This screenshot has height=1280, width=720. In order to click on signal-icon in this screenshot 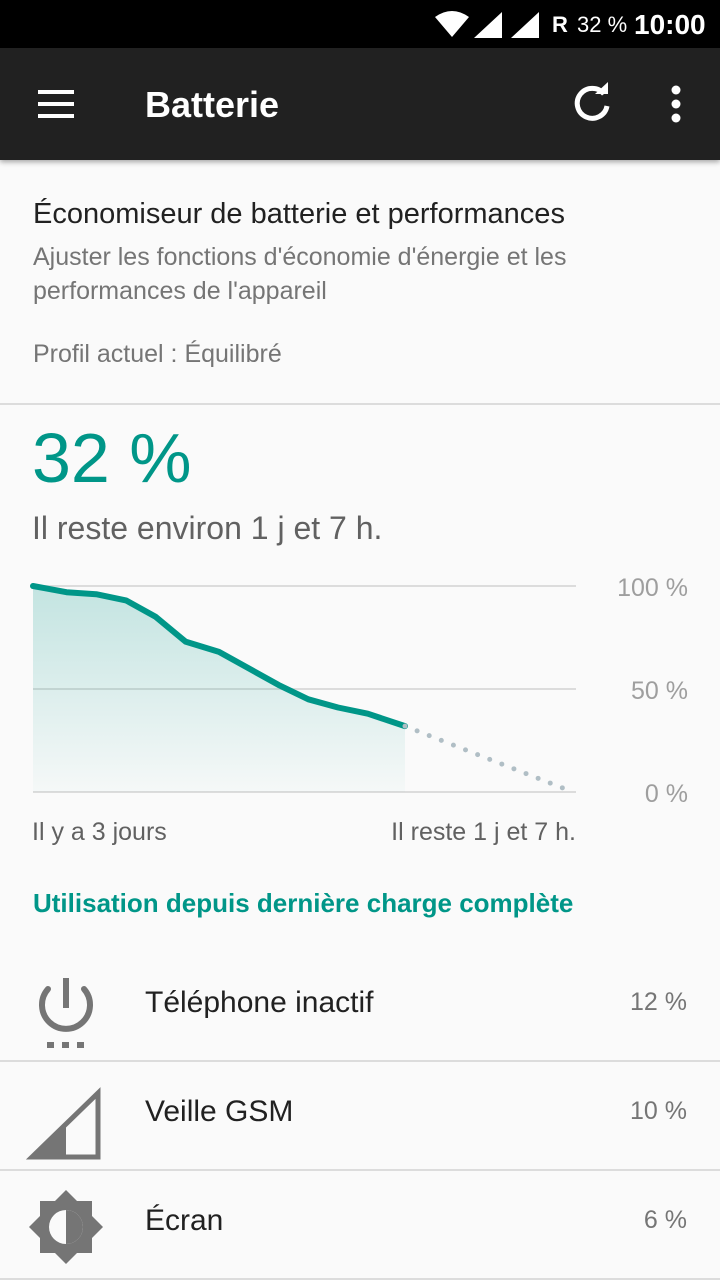, I will do `click(488, 25)`.